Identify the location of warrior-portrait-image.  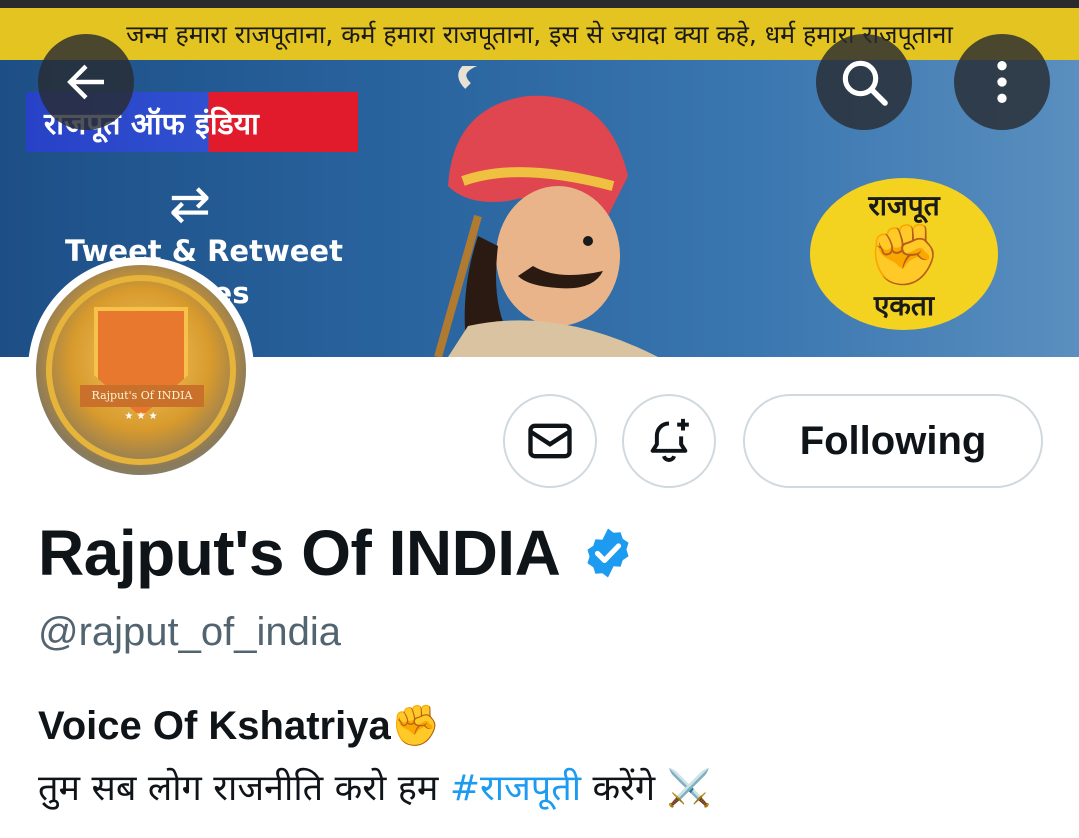
(546, 211).